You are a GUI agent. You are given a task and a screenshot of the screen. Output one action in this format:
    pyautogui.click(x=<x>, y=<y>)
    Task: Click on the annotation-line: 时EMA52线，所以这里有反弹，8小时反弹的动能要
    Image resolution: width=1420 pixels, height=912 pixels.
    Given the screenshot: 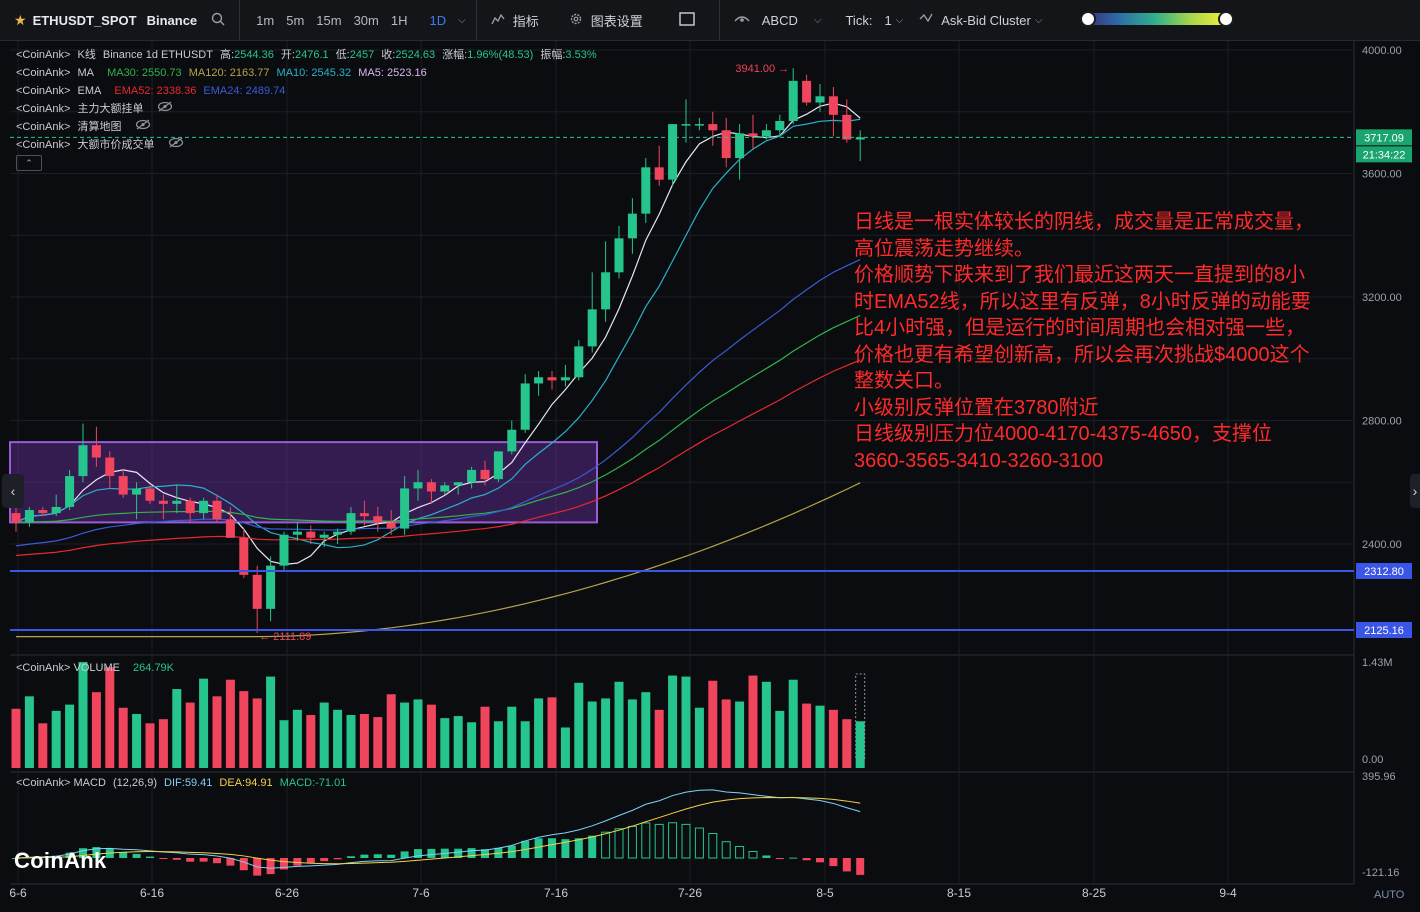 What is the action you would take?
    pyautogui.click(x=1082, y=301)
    